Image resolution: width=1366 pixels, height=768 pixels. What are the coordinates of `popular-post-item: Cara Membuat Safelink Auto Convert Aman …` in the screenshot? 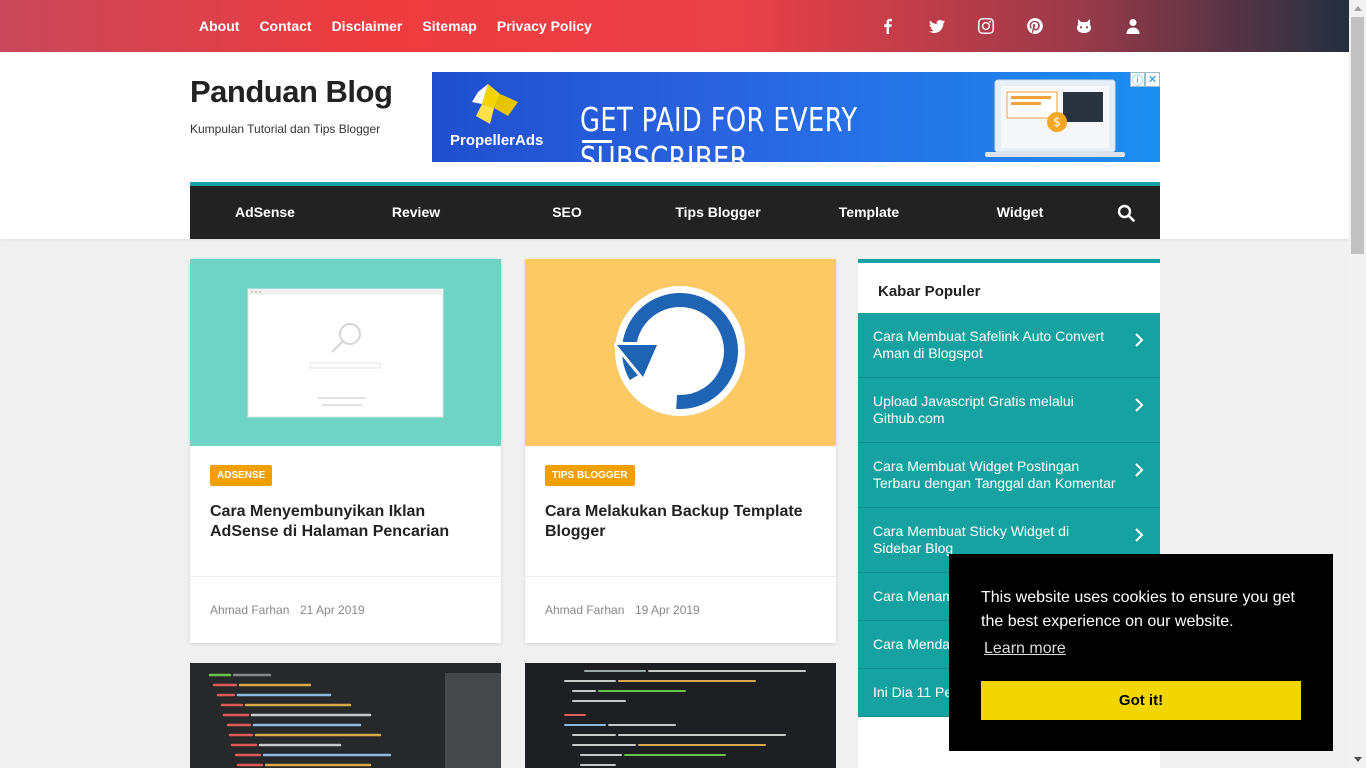 It's located at (1009, 345).